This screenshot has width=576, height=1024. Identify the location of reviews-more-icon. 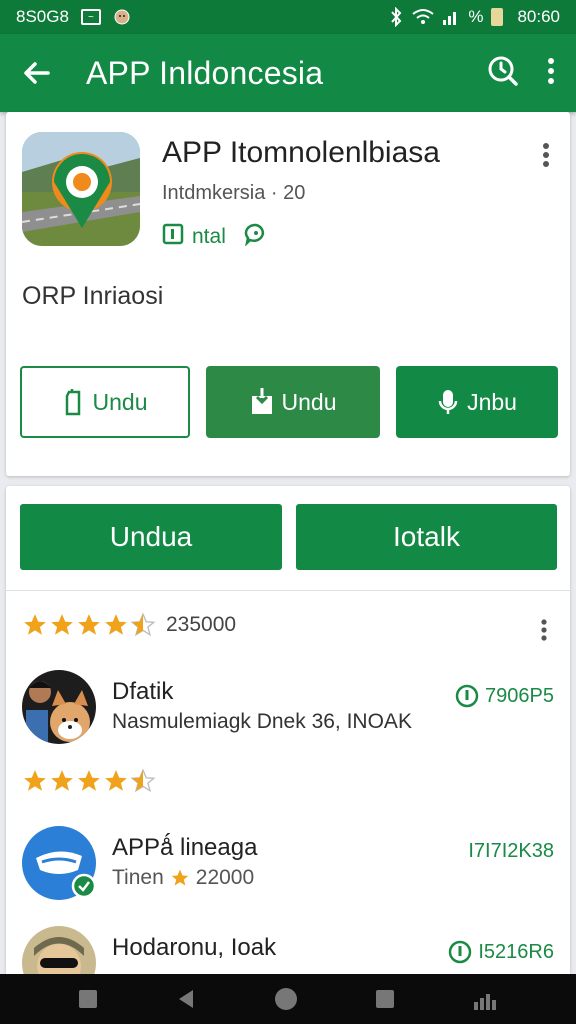
(544, 632).